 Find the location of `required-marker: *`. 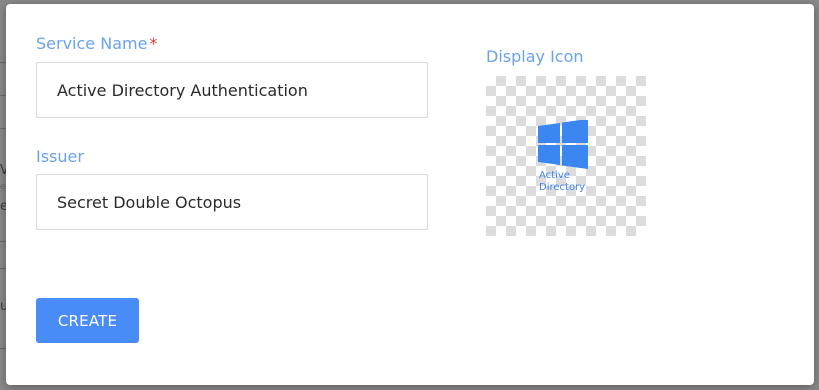

required-marker: * is located at coordinates (153, 43).